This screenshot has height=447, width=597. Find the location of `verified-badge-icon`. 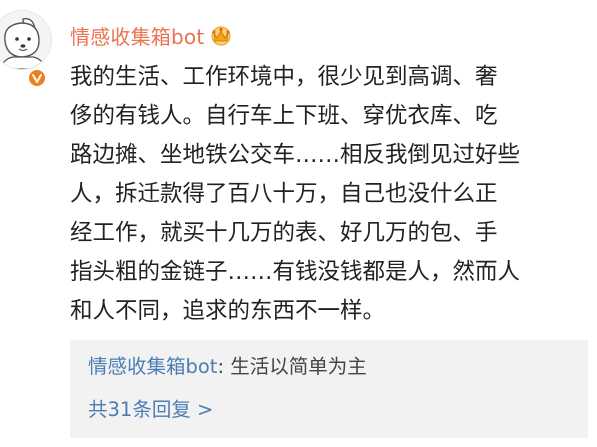

verified-badge-icon is located at coordinates (37, 78).